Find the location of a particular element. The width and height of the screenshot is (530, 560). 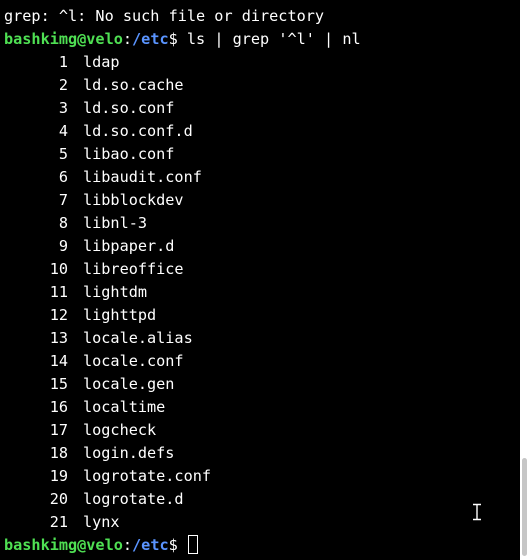

file-name: lynx is located at coordinates (101, 522).